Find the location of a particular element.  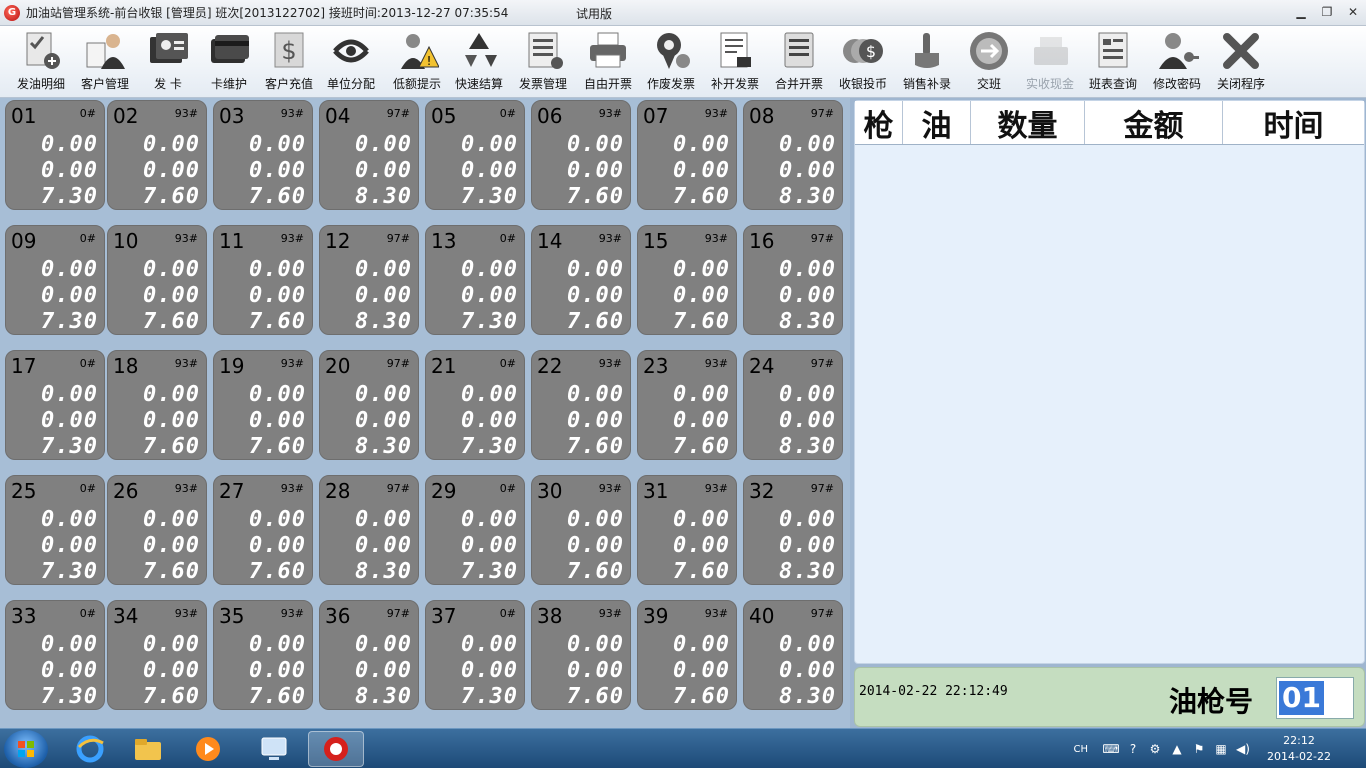

tray-clock: 22:12 2014-02-22 is located at coordinates (1299, 749).